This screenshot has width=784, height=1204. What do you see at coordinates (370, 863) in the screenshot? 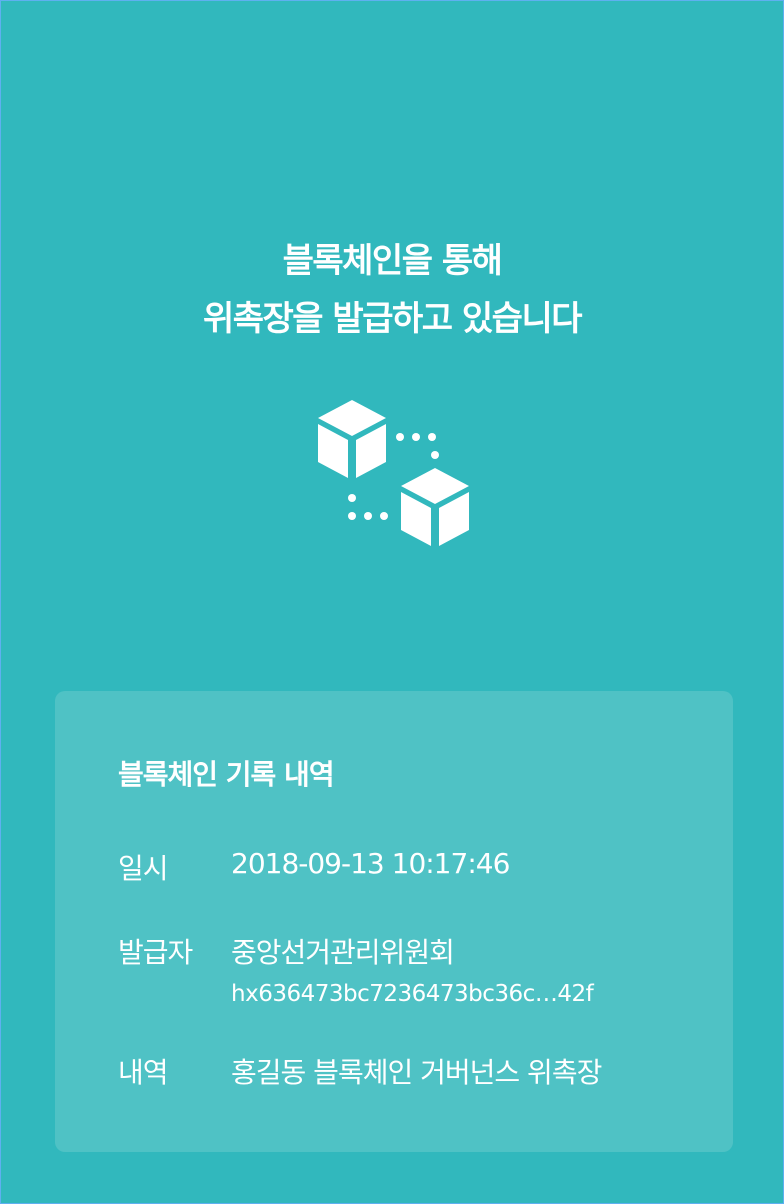
I see `date-value: 2018-09-13 10:17:46` at bounding box center [370, 863].